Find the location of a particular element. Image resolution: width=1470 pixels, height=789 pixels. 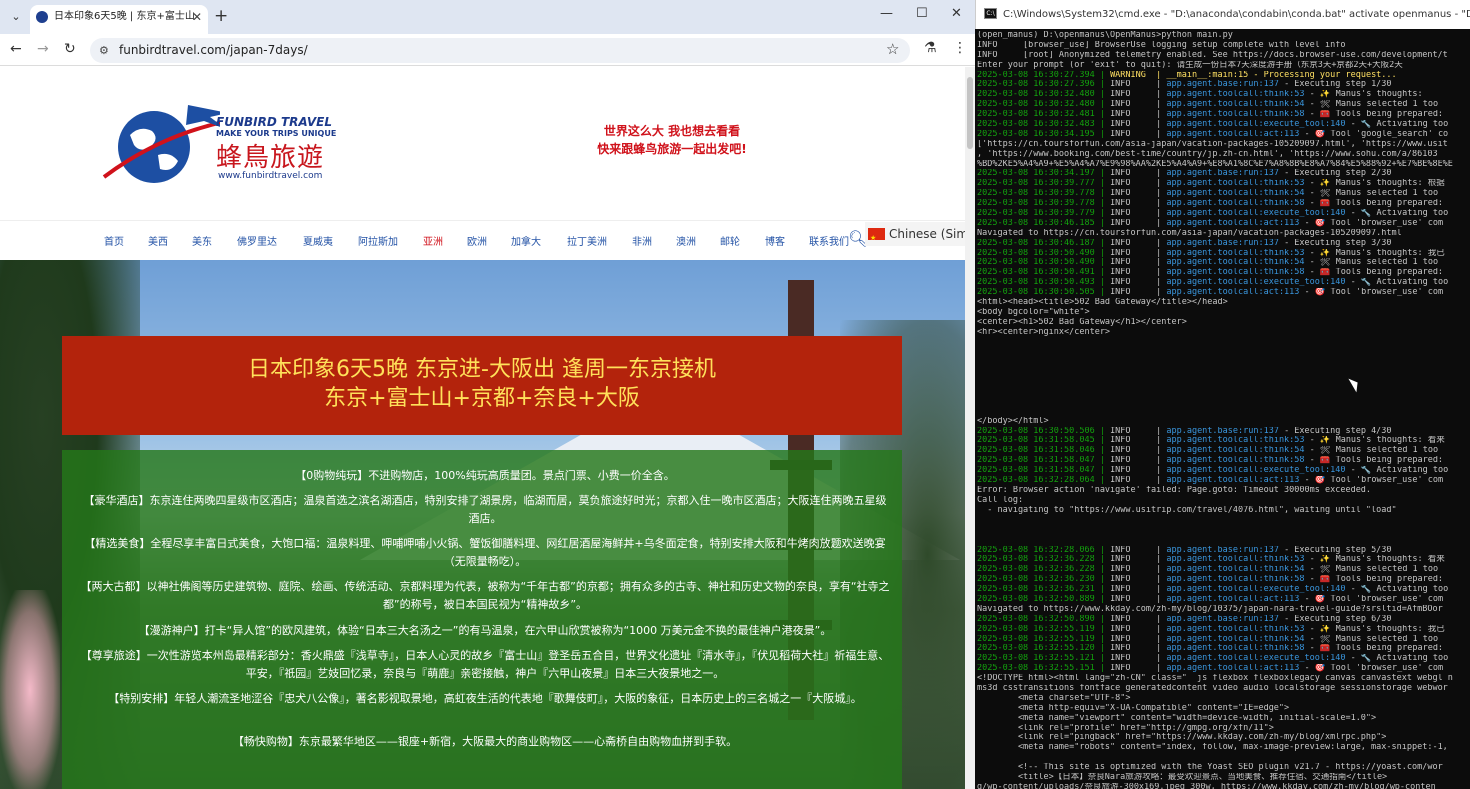

nav-item-oceania: 澳洲 is located at coordinates (686, 240).